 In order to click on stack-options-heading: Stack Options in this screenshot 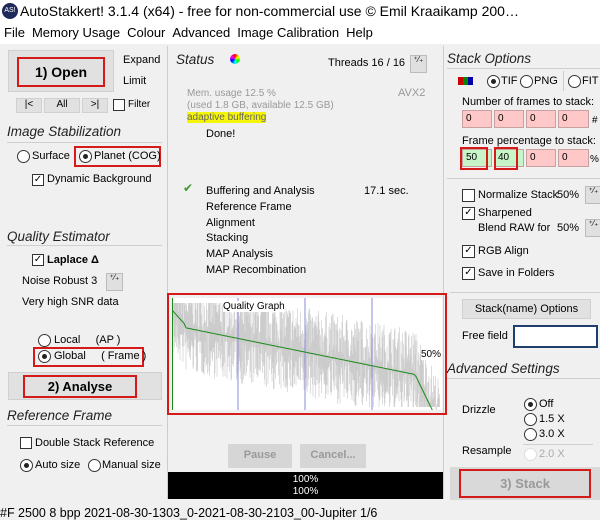, I will do `click(489, 58)`.